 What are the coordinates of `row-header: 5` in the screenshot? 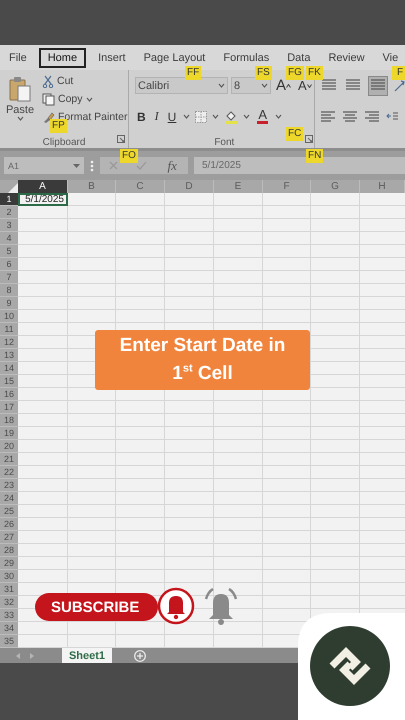 It's located at (9, 251).